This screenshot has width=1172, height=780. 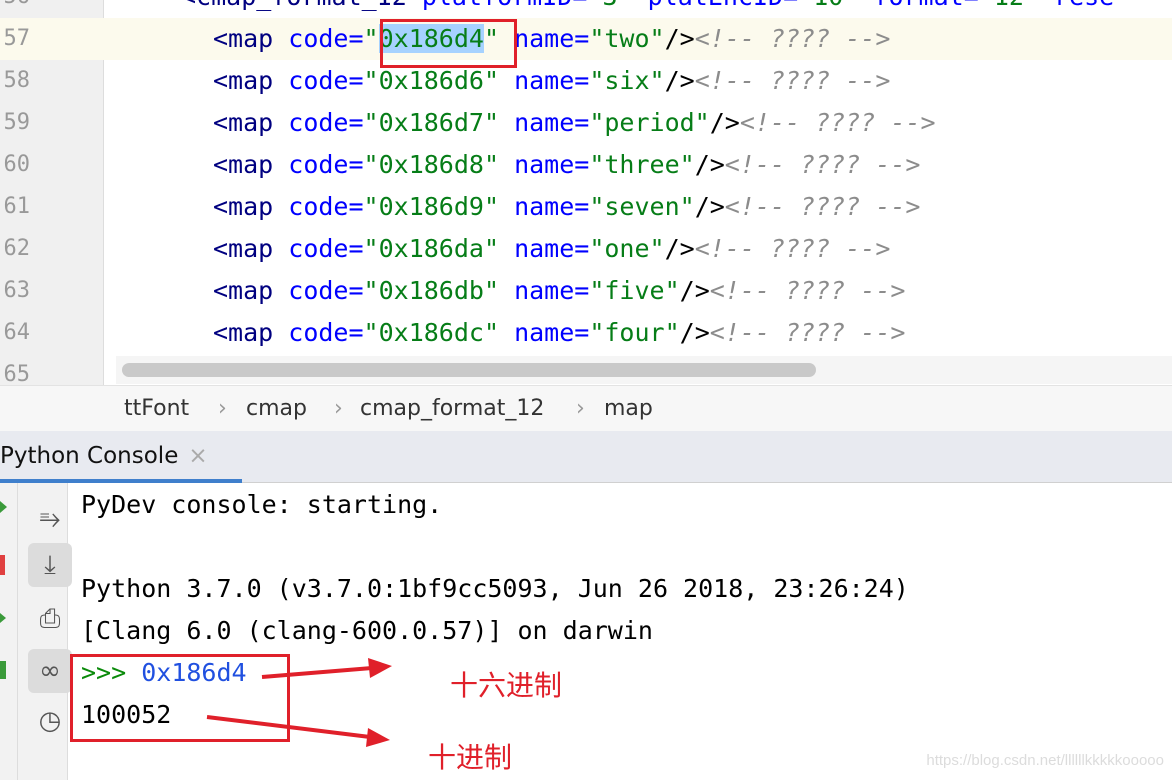 What do you see at coordinates (1045, 760) in the screenshot?
I see `watermark: https://blog.csdn.net/llllllkkkkkooooo` at bounding box center [1045, 760].